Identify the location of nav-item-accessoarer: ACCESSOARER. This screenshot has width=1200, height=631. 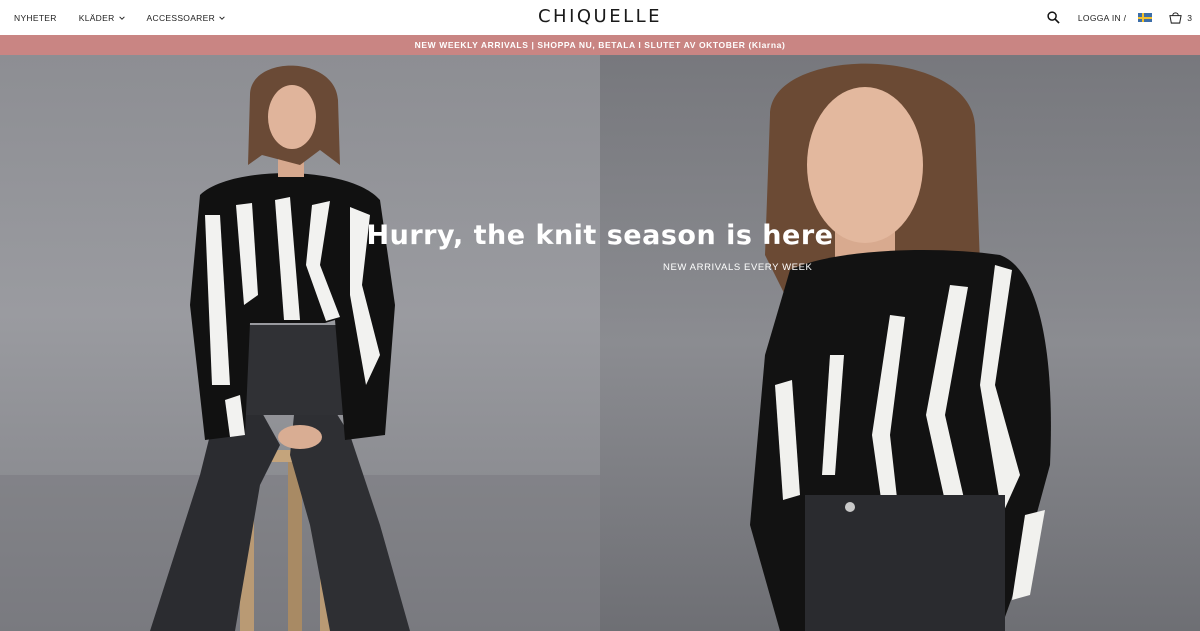
(186, 18).